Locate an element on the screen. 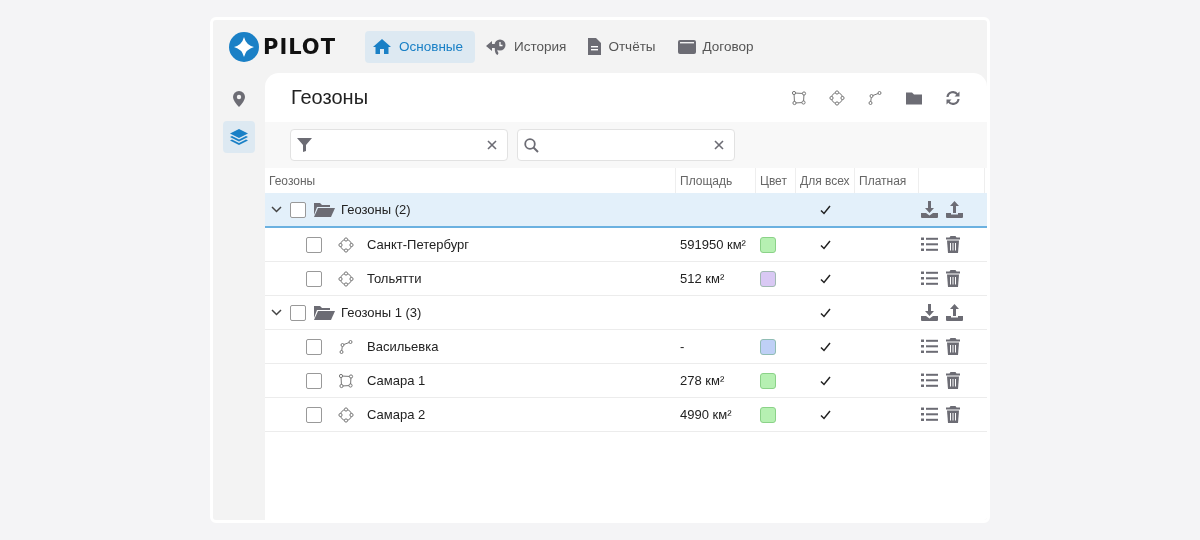 This screenshot has width=1200, height=540. nav-tab: Основные is located at coordinates (420, 46).